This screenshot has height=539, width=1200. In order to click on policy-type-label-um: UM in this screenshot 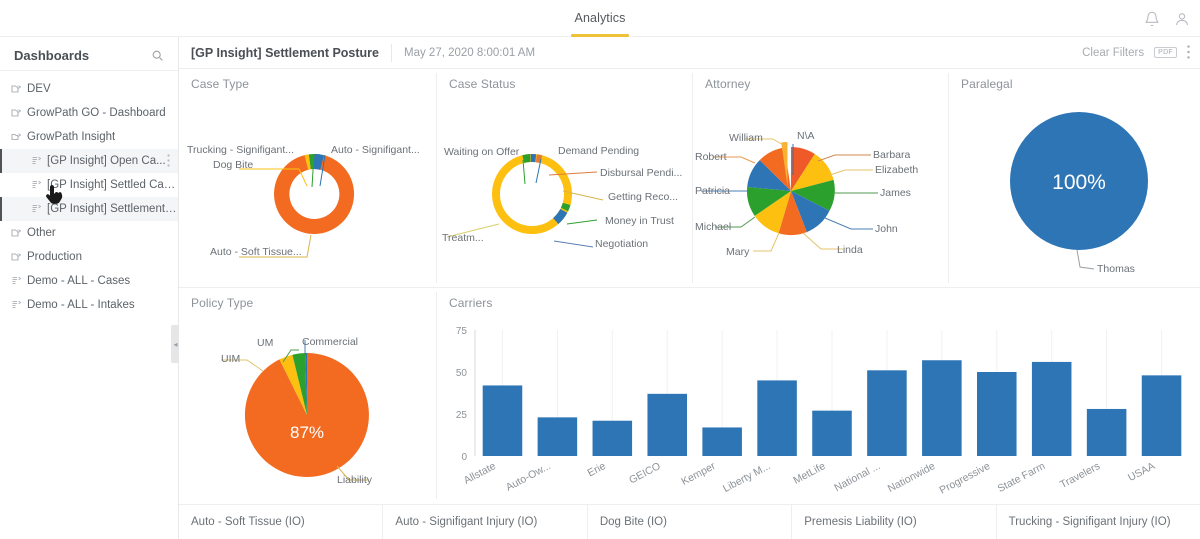, I will do `click(265, 343)`.